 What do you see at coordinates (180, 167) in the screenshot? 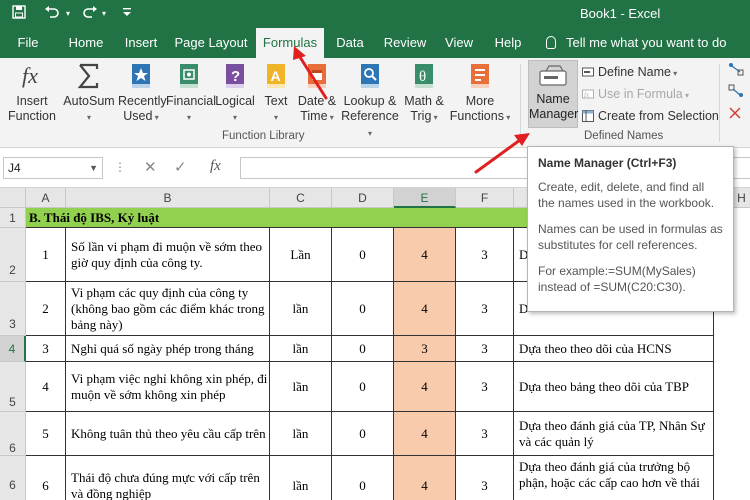
I see `enter-icon: ✓` at bounding box center [180, 167].